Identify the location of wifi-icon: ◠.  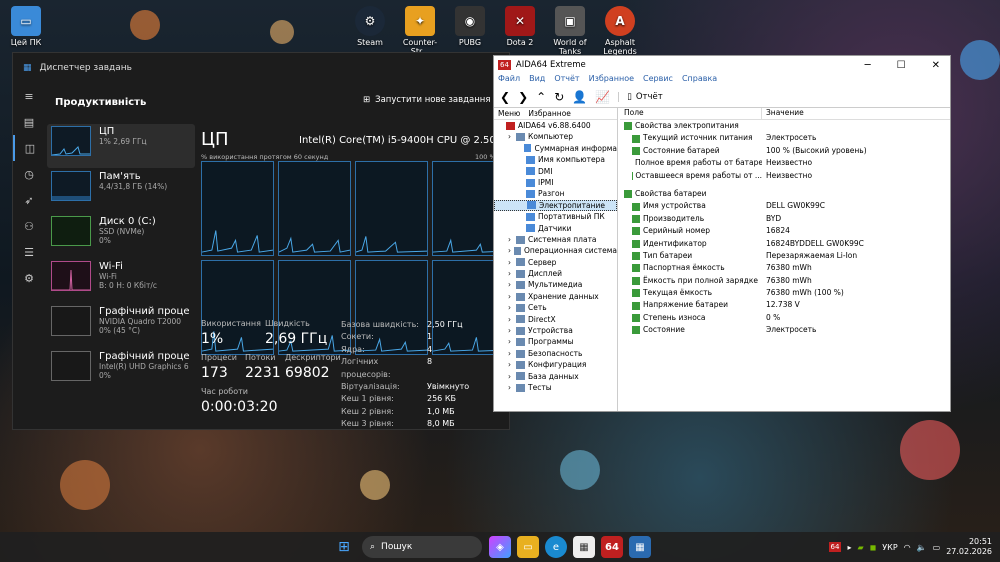
(907, 547).